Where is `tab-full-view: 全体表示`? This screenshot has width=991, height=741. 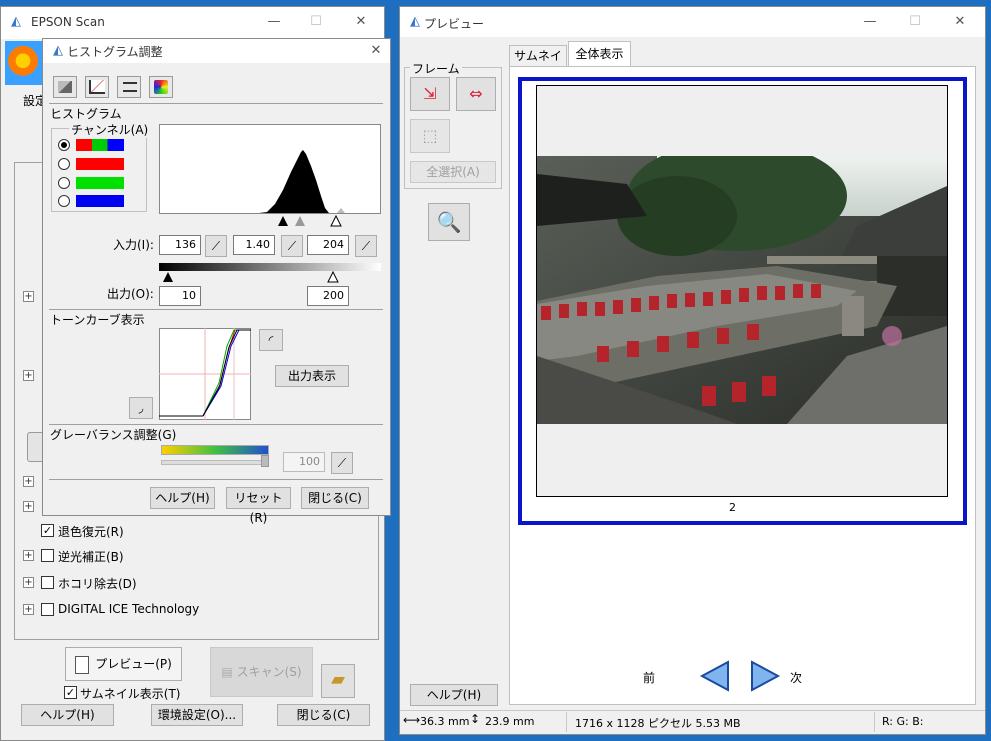
tab-full-view: 全体表示 is located at coordinates (599, 54).